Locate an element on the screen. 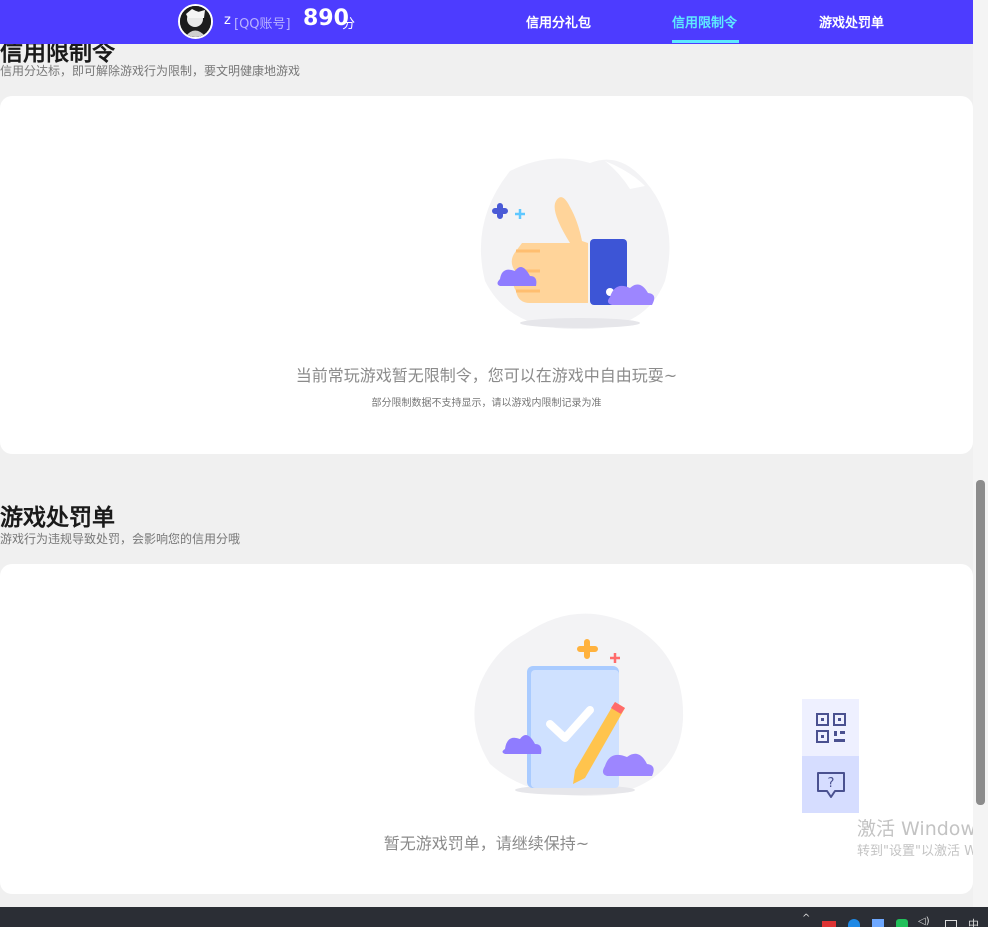  username: z is located at coordinates (227, 20).